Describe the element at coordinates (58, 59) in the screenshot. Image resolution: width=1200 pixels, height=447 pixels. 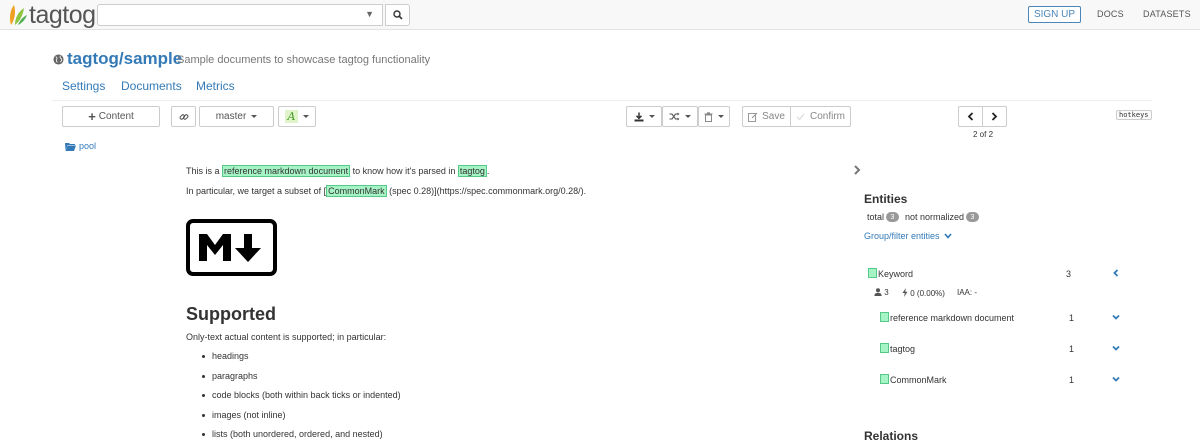
I see `globe-icon` at that location.